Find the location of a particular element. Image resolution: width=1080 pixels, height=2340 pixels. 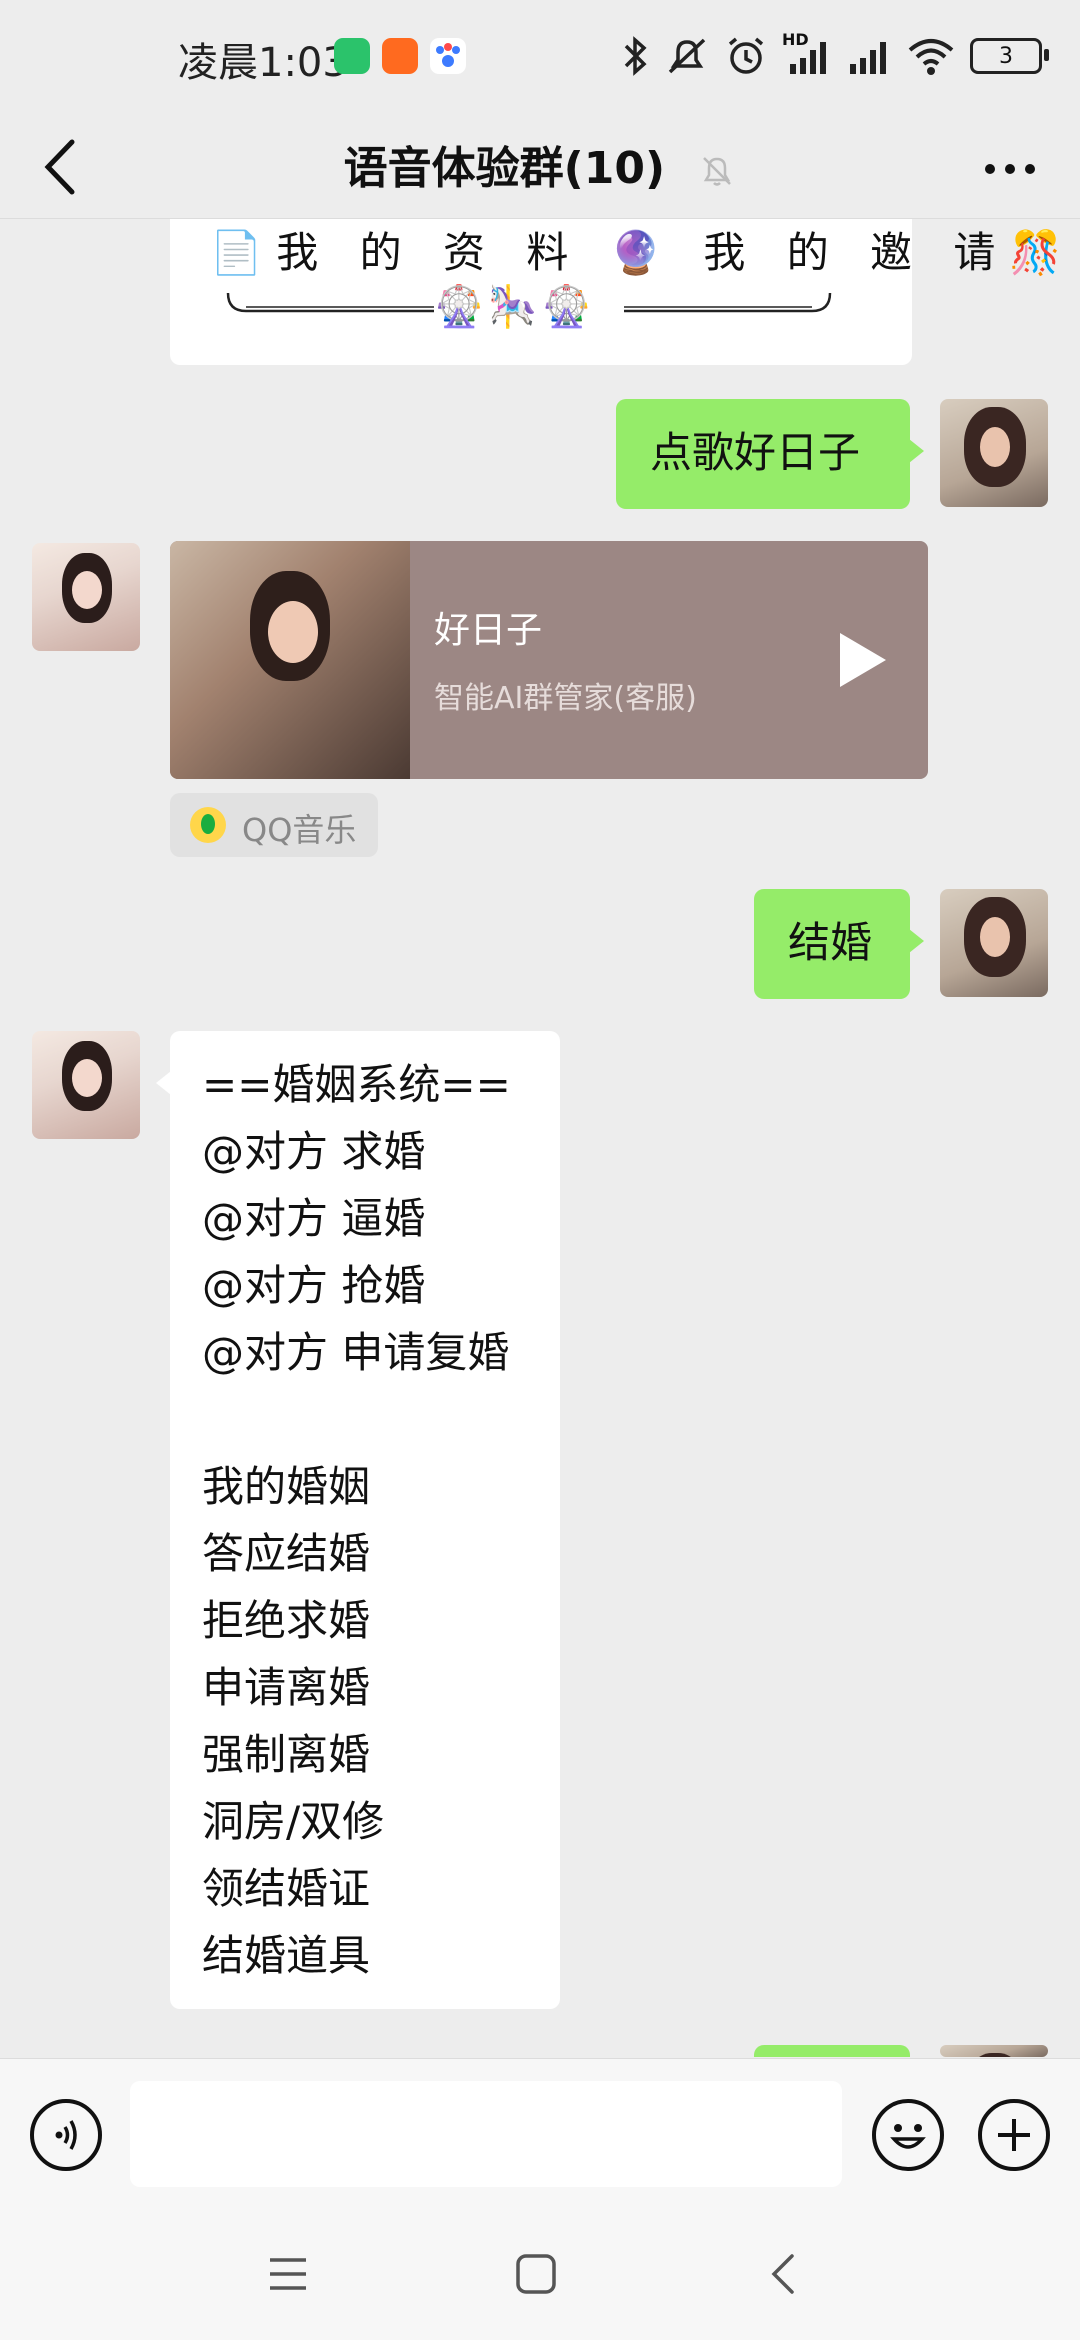

smiley-icon is located at coordinates (908, 2136).